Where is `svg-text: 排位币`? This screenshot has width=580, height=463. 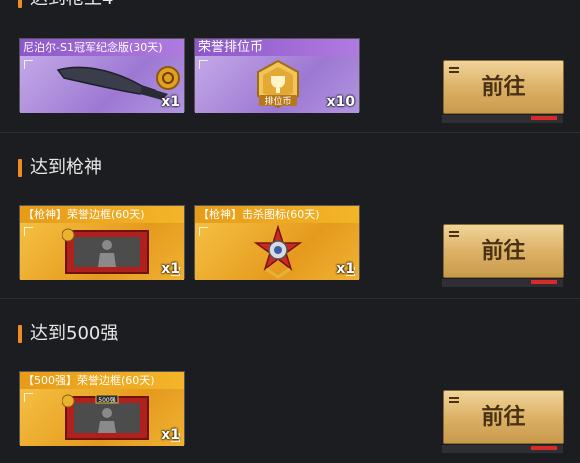
svg-text: 排位币 is located at coordinates (277, 101).